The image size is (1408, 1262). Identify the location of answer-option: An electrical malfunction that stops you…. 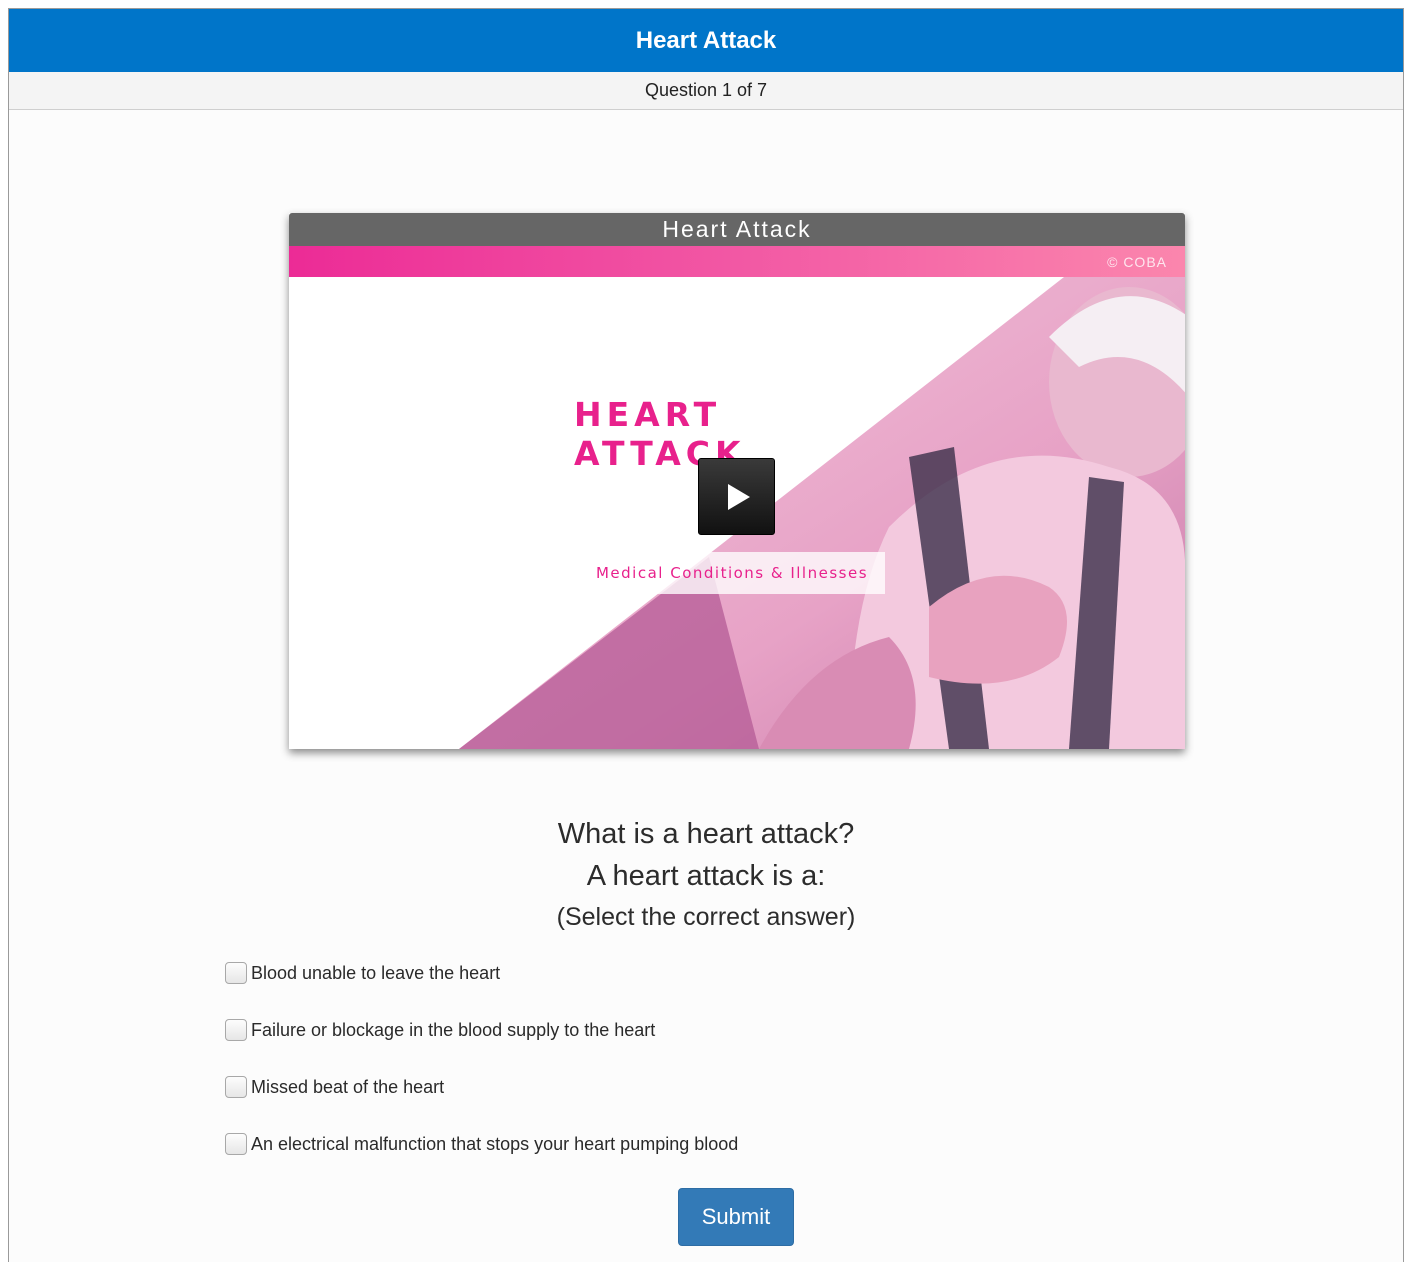
(481, 1144).